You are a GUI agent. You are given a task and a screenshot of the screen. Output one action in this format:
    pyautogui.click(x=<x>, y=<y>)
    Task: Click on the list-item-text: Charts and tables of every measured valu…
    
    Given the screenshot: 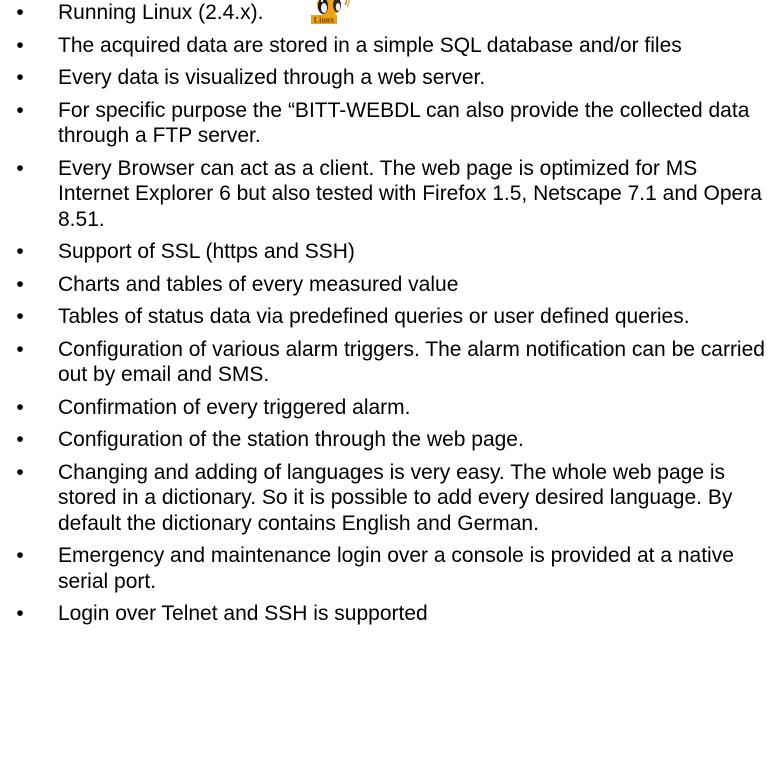 What is the action you would take?
    pyautogui.click(x=258, y=284)
    